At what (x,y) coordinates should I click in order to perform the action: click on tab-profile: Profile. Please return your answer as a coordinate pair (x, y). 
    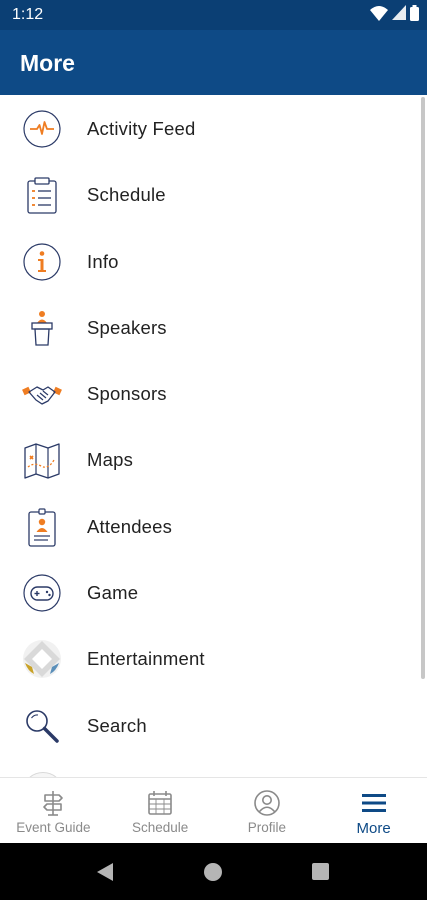
    Looking at the image, I should click on (267, 811).